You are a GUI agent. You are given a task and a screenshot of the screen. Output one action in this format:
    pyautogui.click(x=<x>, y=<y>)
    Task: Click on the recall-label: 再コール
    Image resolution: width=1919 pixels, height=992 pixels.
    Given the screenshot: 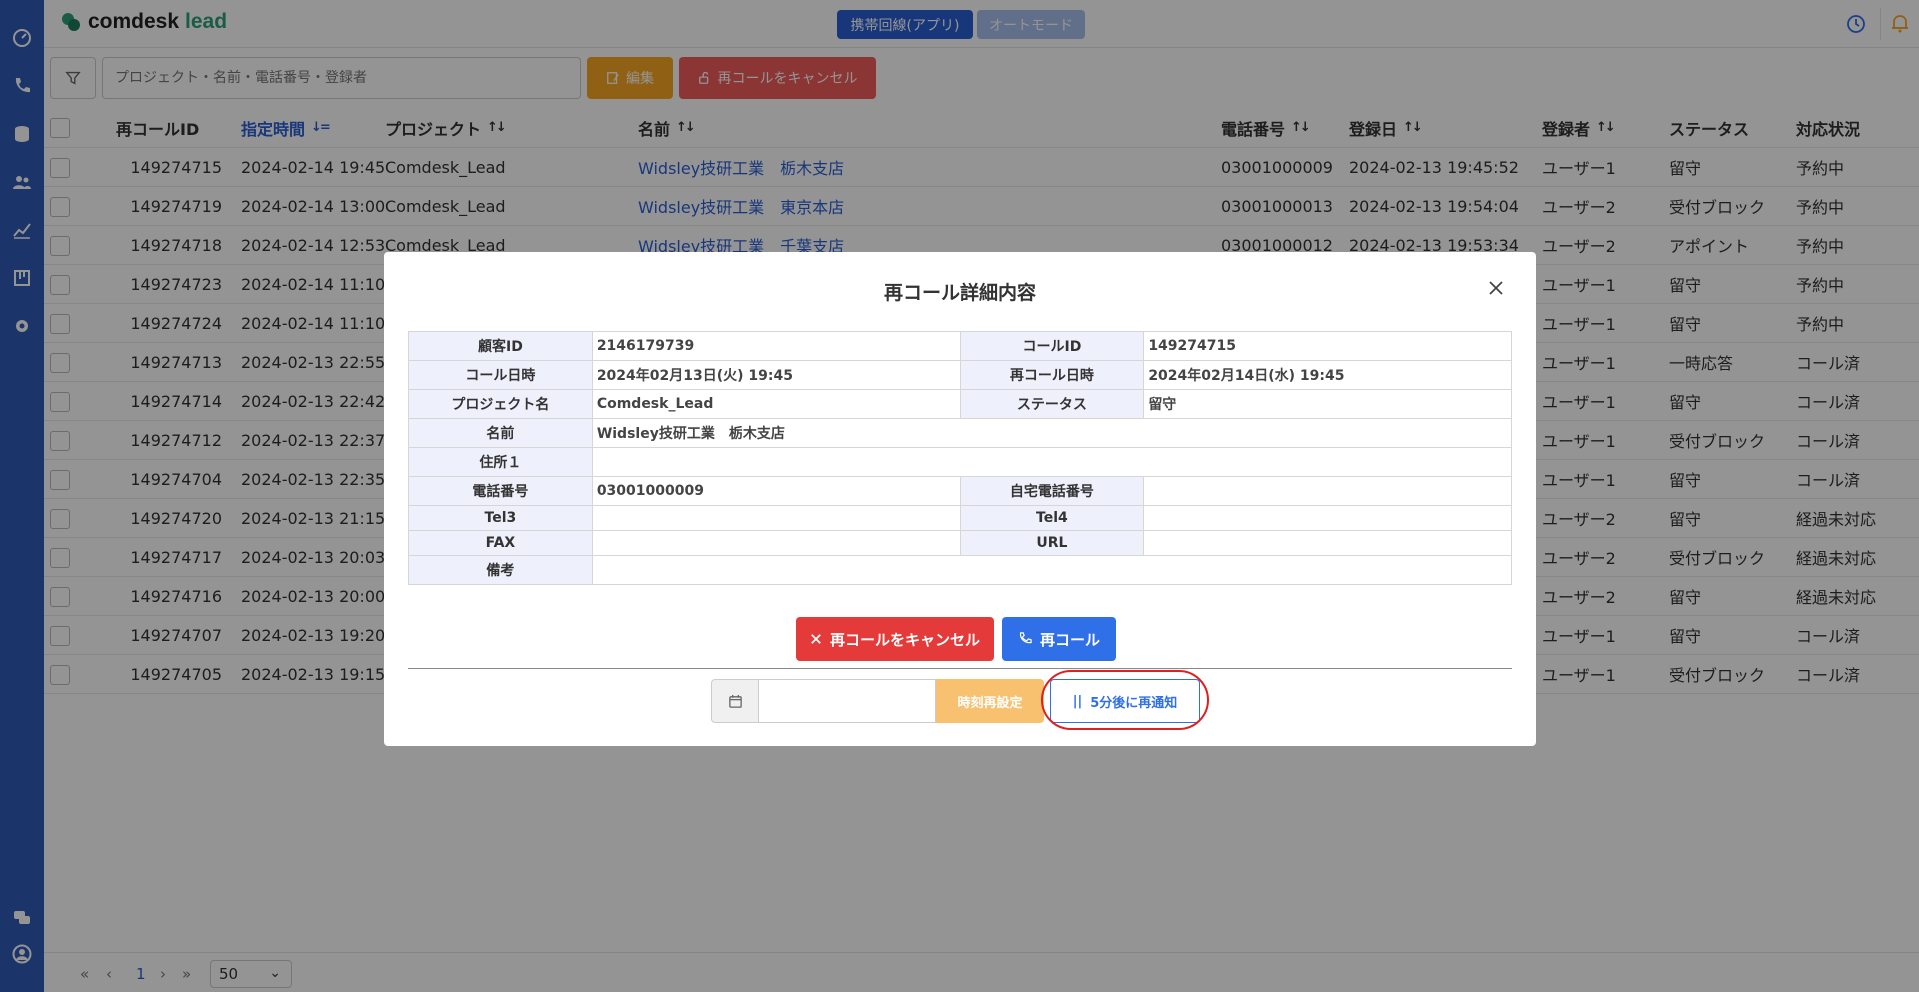 What is the action you would take?
    pyautogui.click(x=1069, y=639)
    